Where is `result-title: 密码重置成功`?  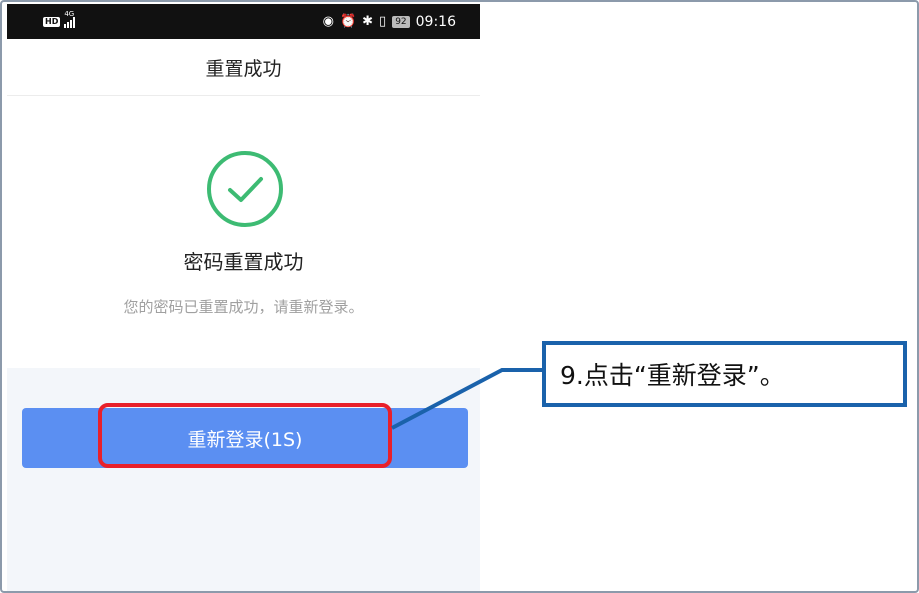 result-title: 密码重置成功 is located at coordinates (243, 262).